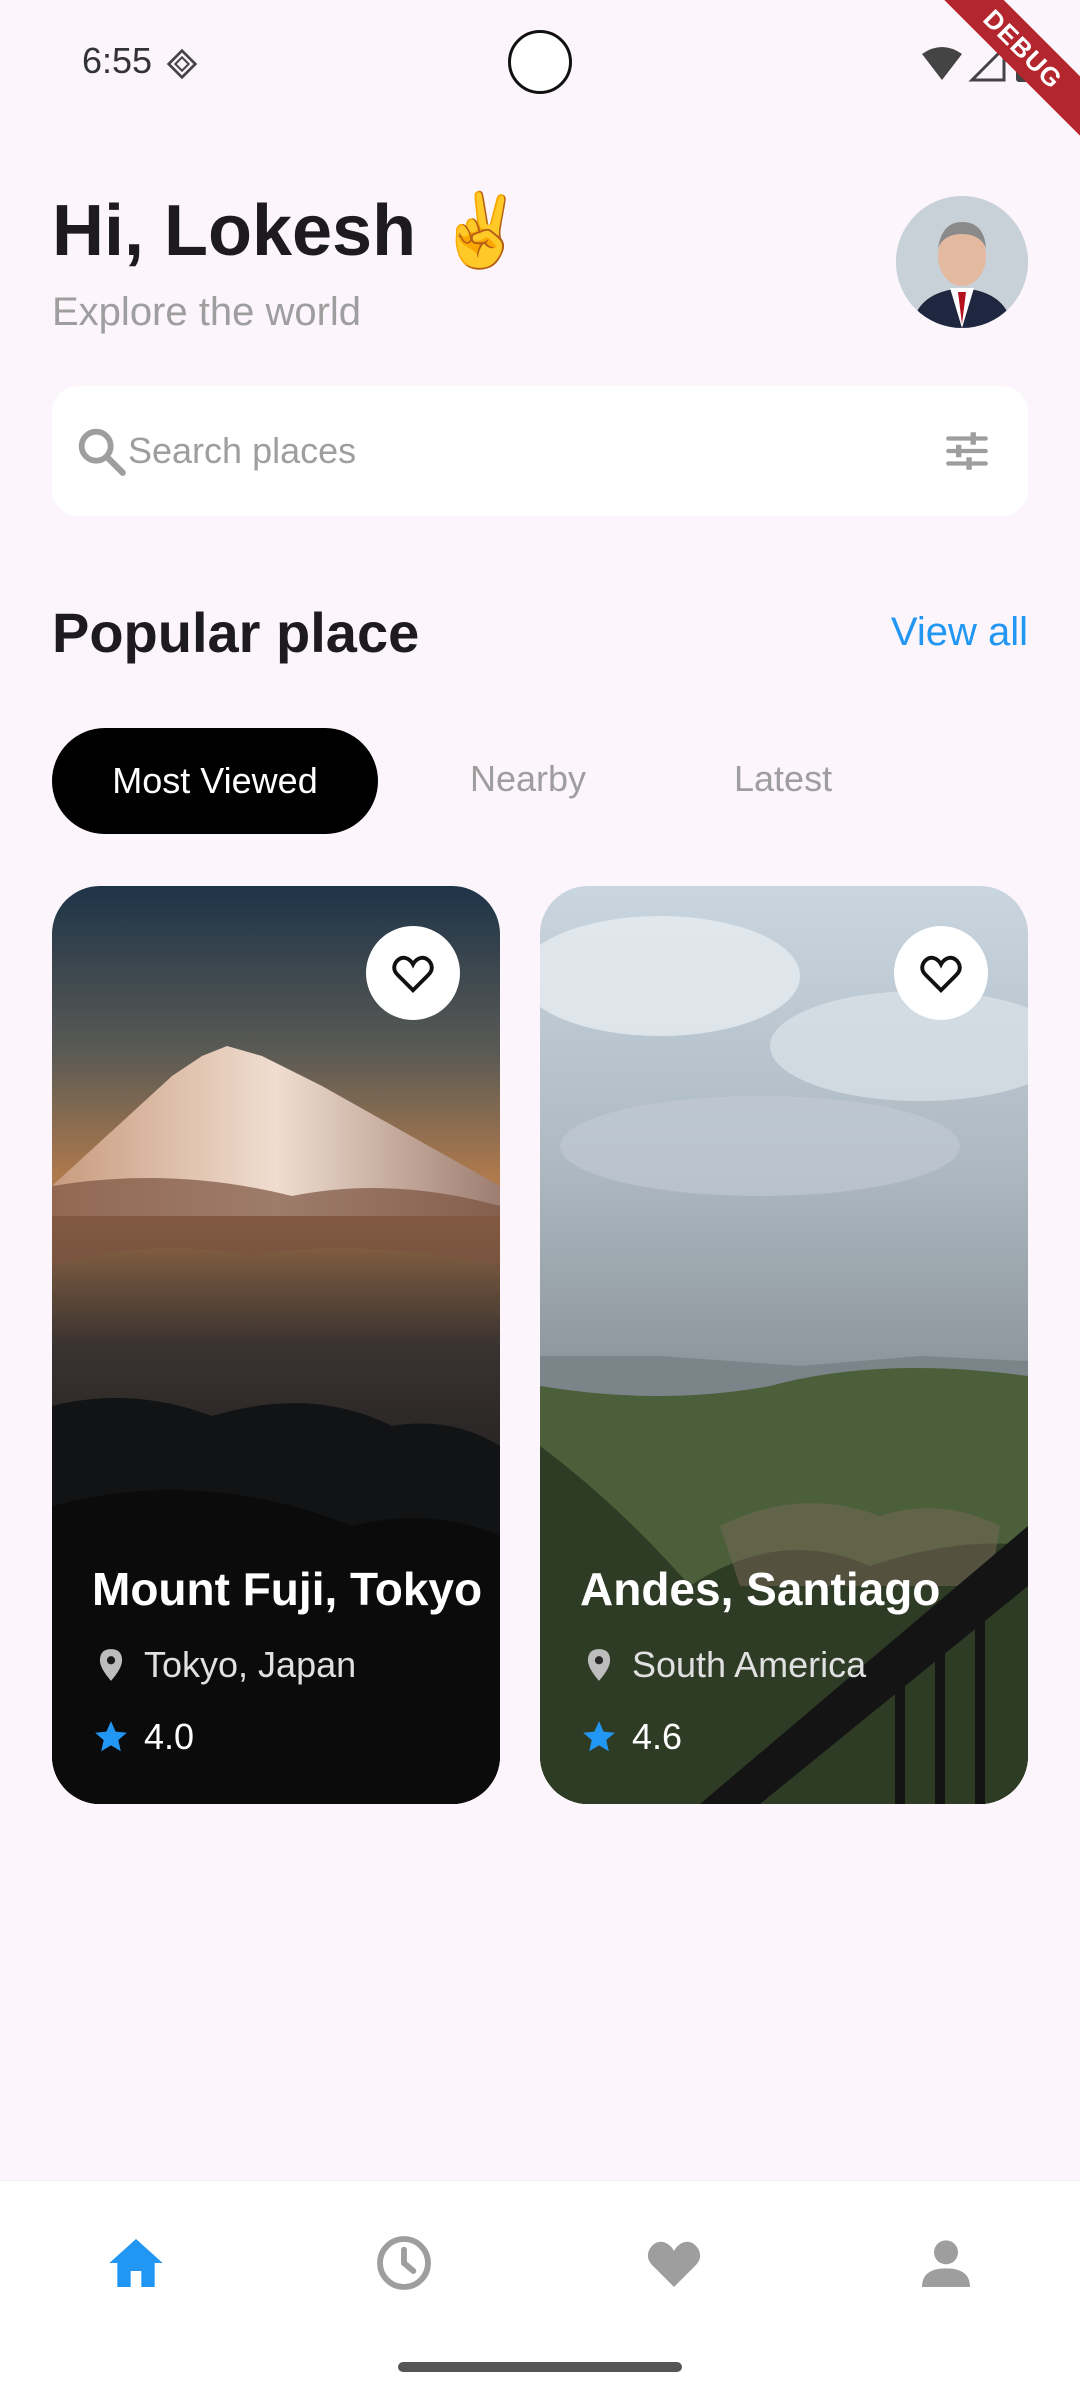 Image resolution: width=1080 pixels, height=2400 pixels. Describe the element at coordinates (117, 60) in the screenshot. I see `status-time: 6:55` at that location.